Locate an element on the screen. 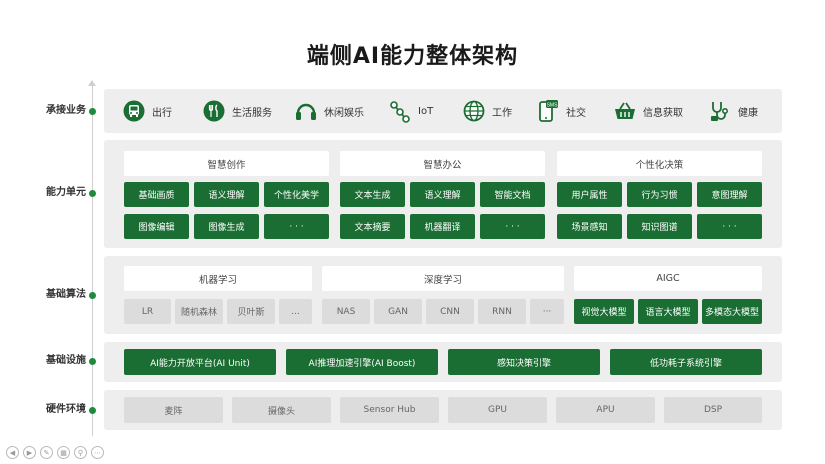 This screenshot has width=825, height=464. algorithm-item: CNN is located at coordinates (450, 311).